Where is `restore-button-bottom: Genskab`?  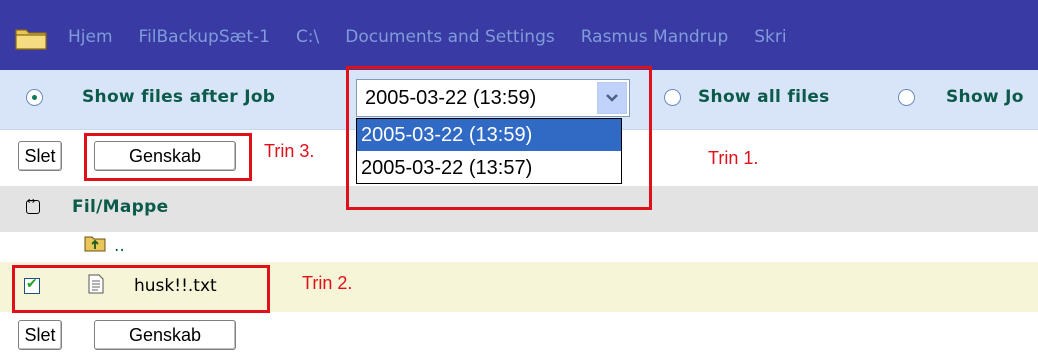
restore-button-bottom: Genskab is located at coordinates (165, 335).